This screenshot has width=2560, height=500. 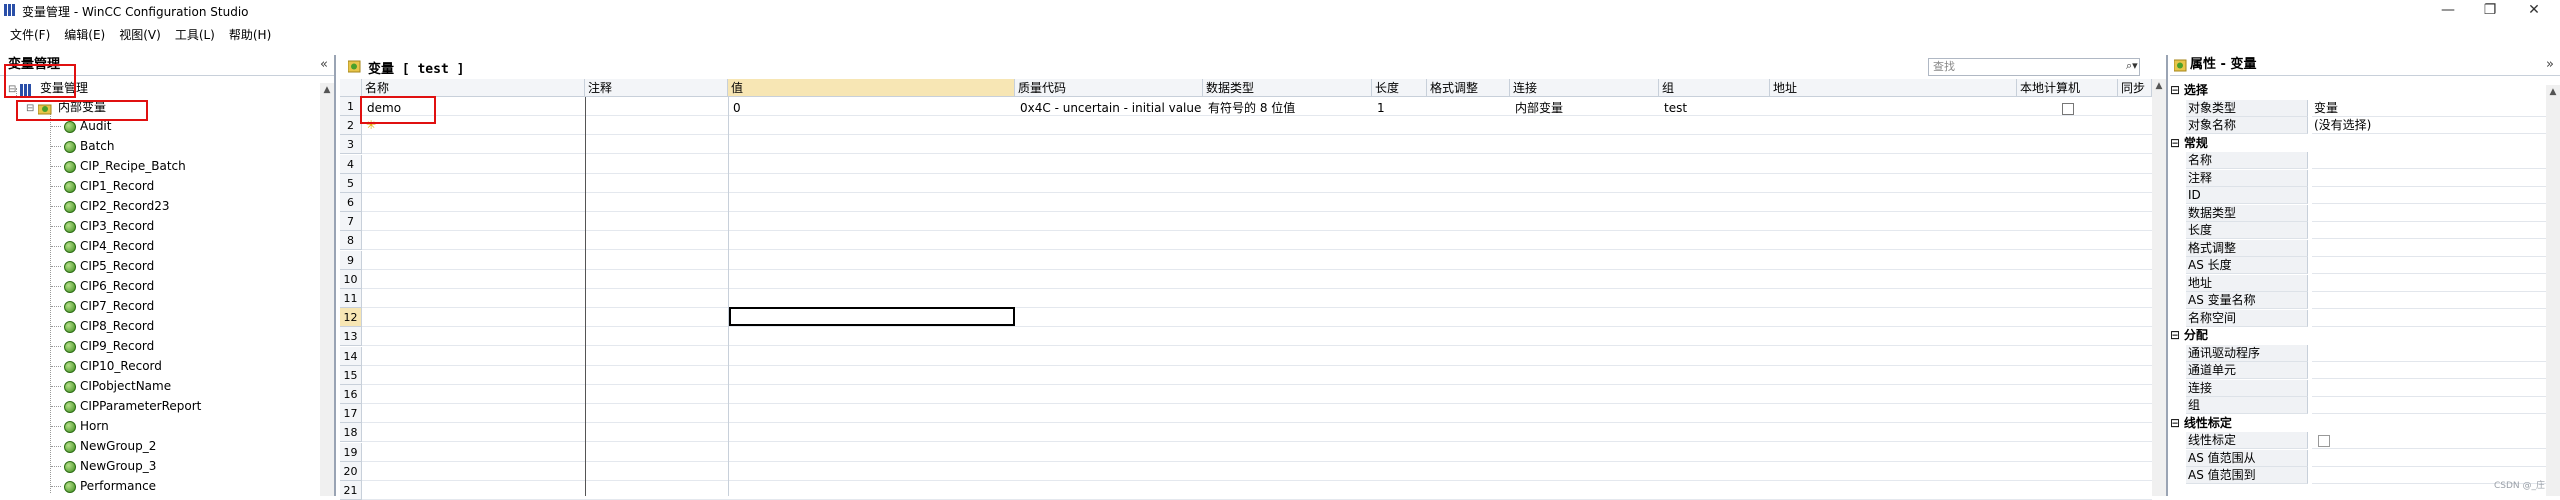 What do you see at coordinates (2534, 11) in the screenshot?
I see `close-button: ✕` at bounding box center [2534, 11].